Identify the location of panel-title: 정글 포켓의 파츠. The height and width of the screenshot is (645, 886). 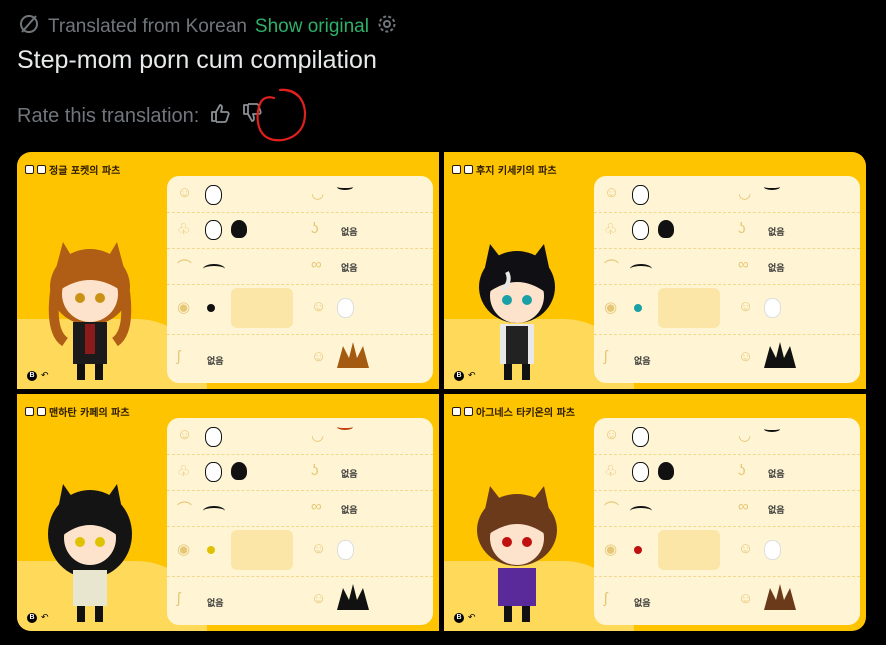
(72, 169).